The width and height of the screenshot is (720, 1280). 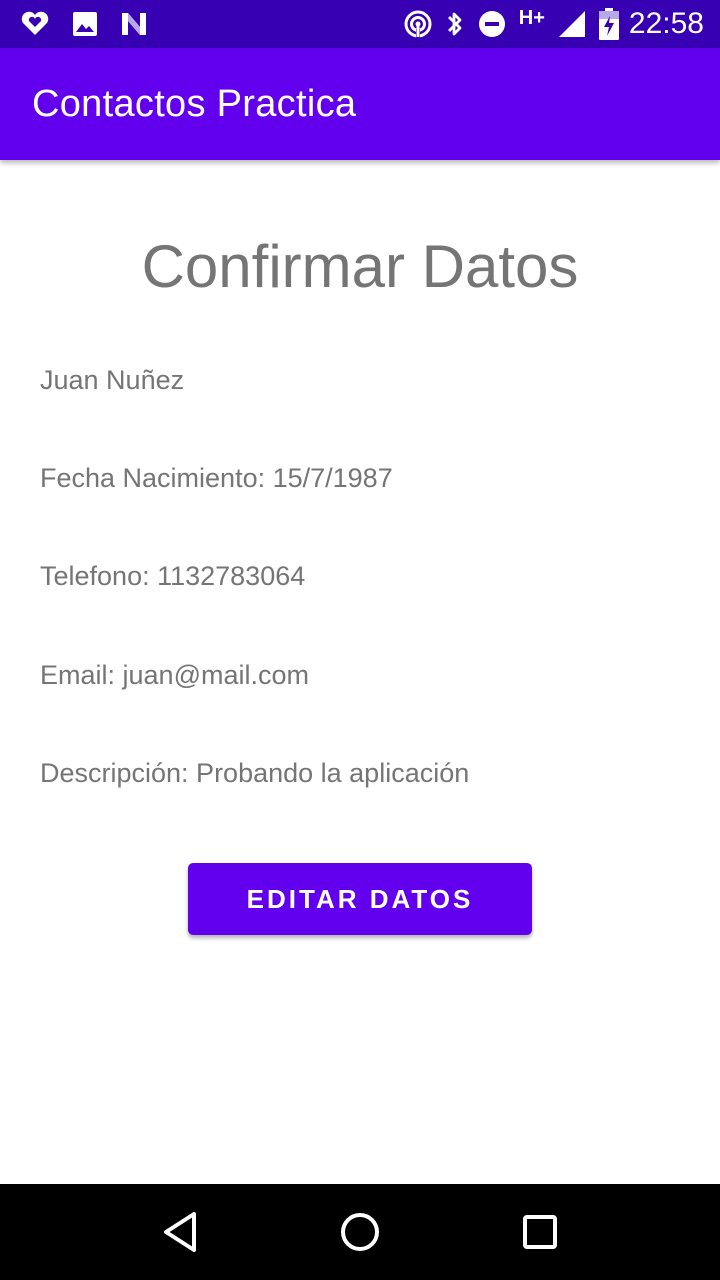 I want to click on email: Email: juan@mail.com, so click(x=174, y=675).